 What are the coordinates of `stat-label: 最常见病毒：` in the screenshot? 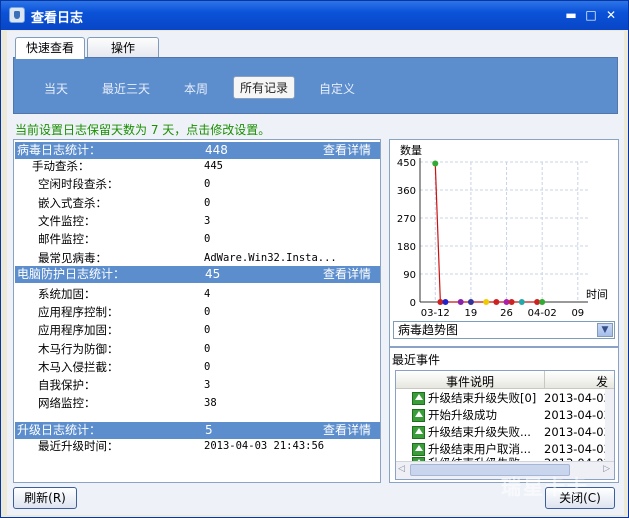 It's located at (72, 258).